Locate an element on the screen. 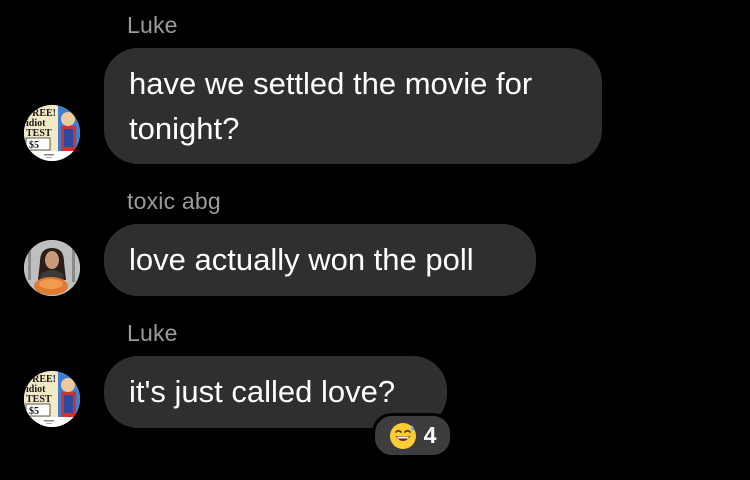 The height and width of the screenshot is (480, 750). person-photo-avatar-icon is located at coordinates (52, 268).